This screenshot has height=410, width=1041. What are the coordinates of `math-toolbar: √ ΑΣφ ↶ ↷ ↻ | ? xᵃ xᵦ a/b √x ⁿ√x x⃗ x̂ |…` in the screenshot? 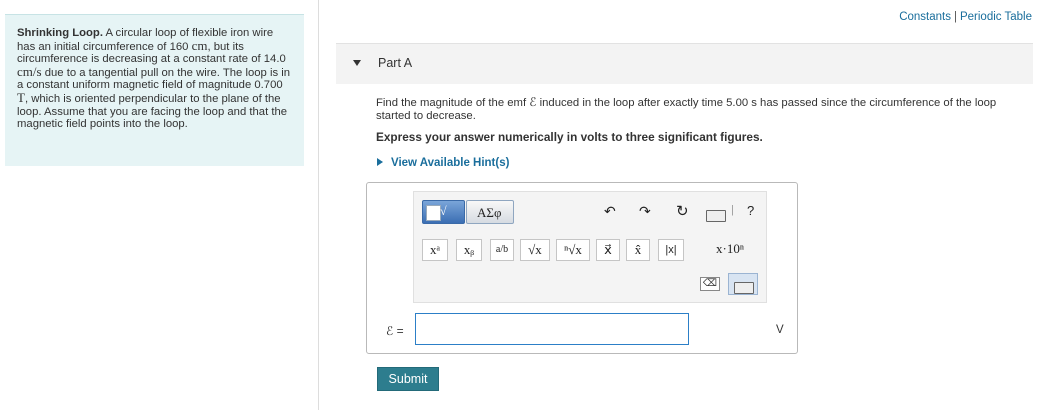 It's located at (590, 247).